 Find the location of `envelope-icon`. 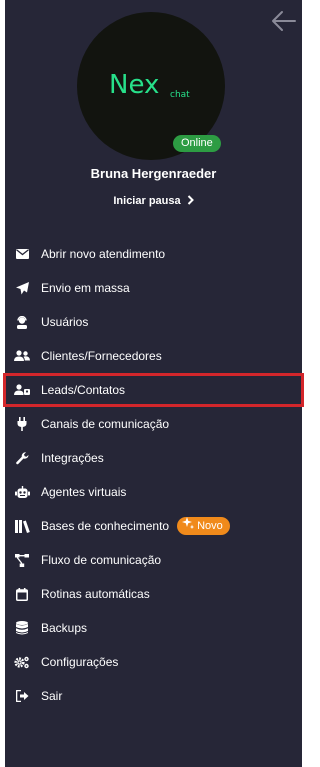

envelope-icon is located at coordinates (22, 254).